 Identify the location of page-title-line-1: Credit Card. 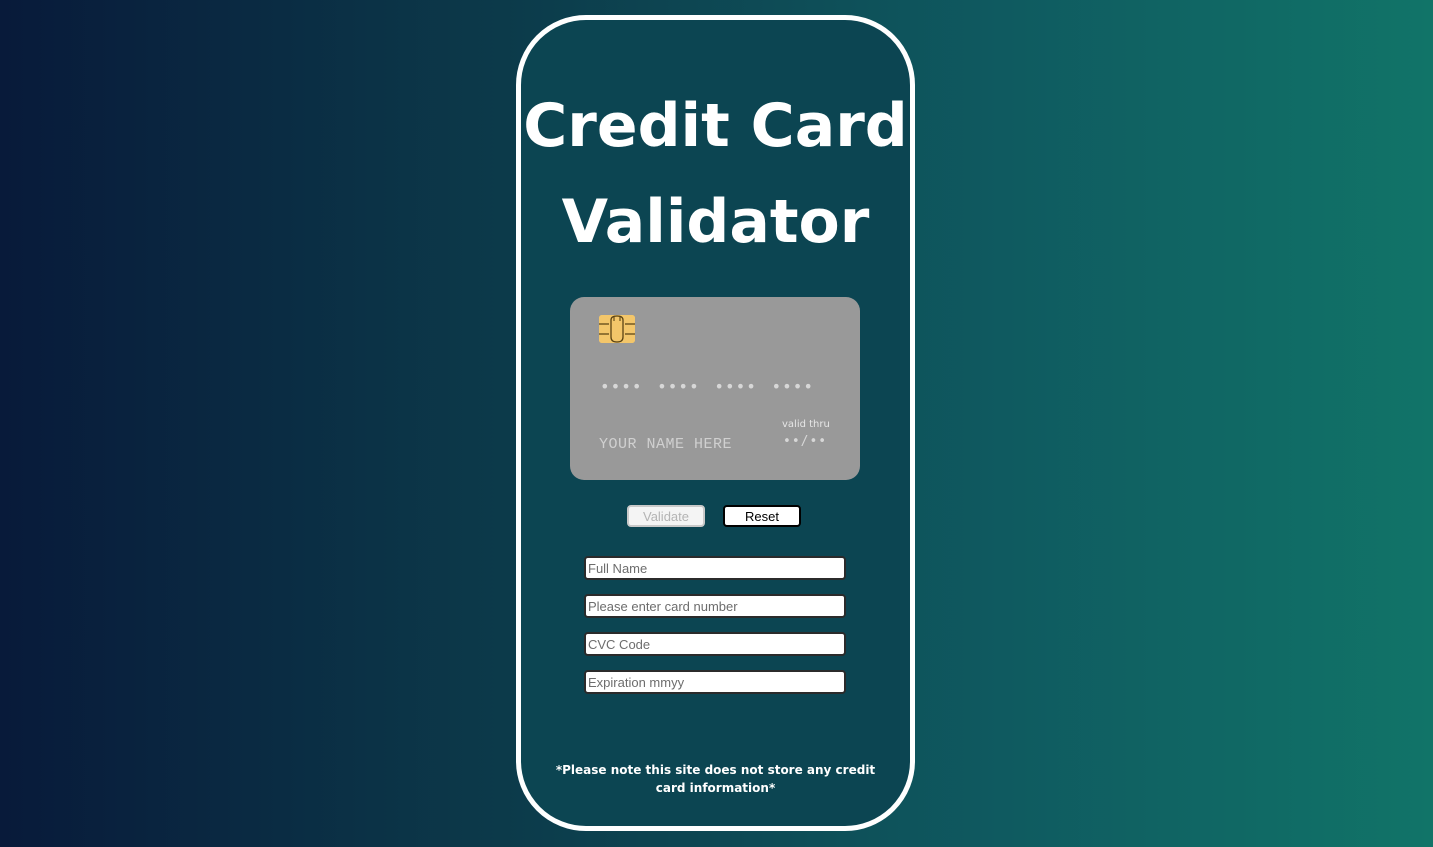
(715, 126).